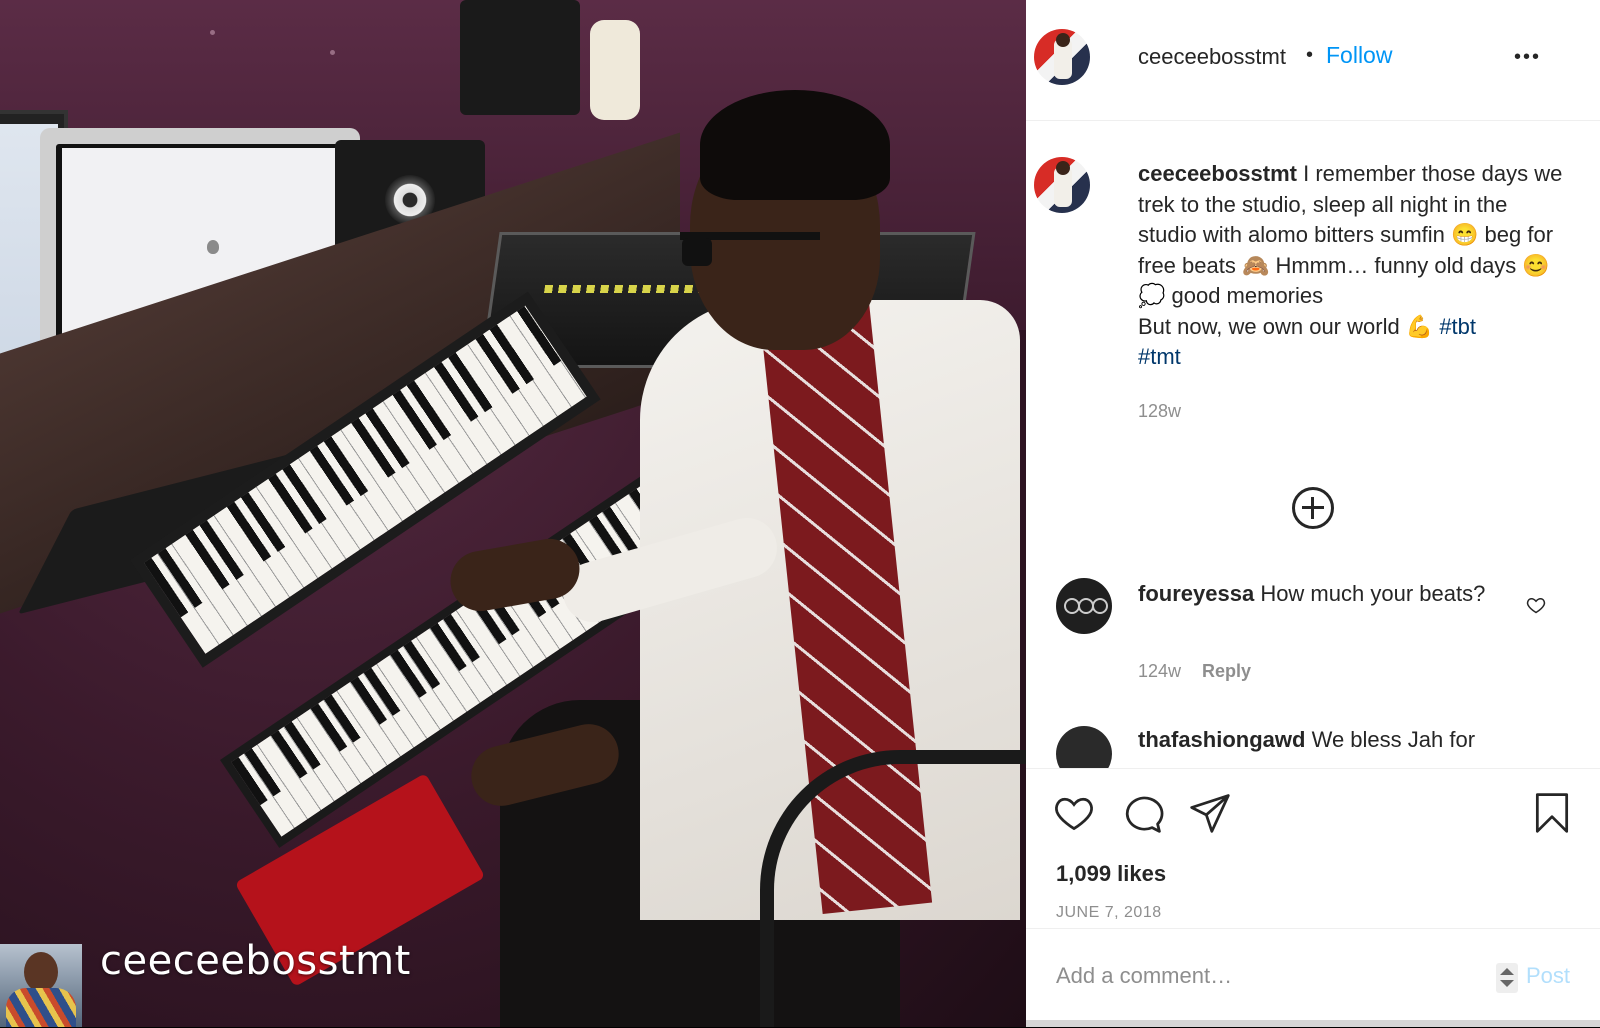 The height and width of the screenshot is (1028, 1600). I want to click on post-date: JUNE 7, 2018, so click(1109, 913).